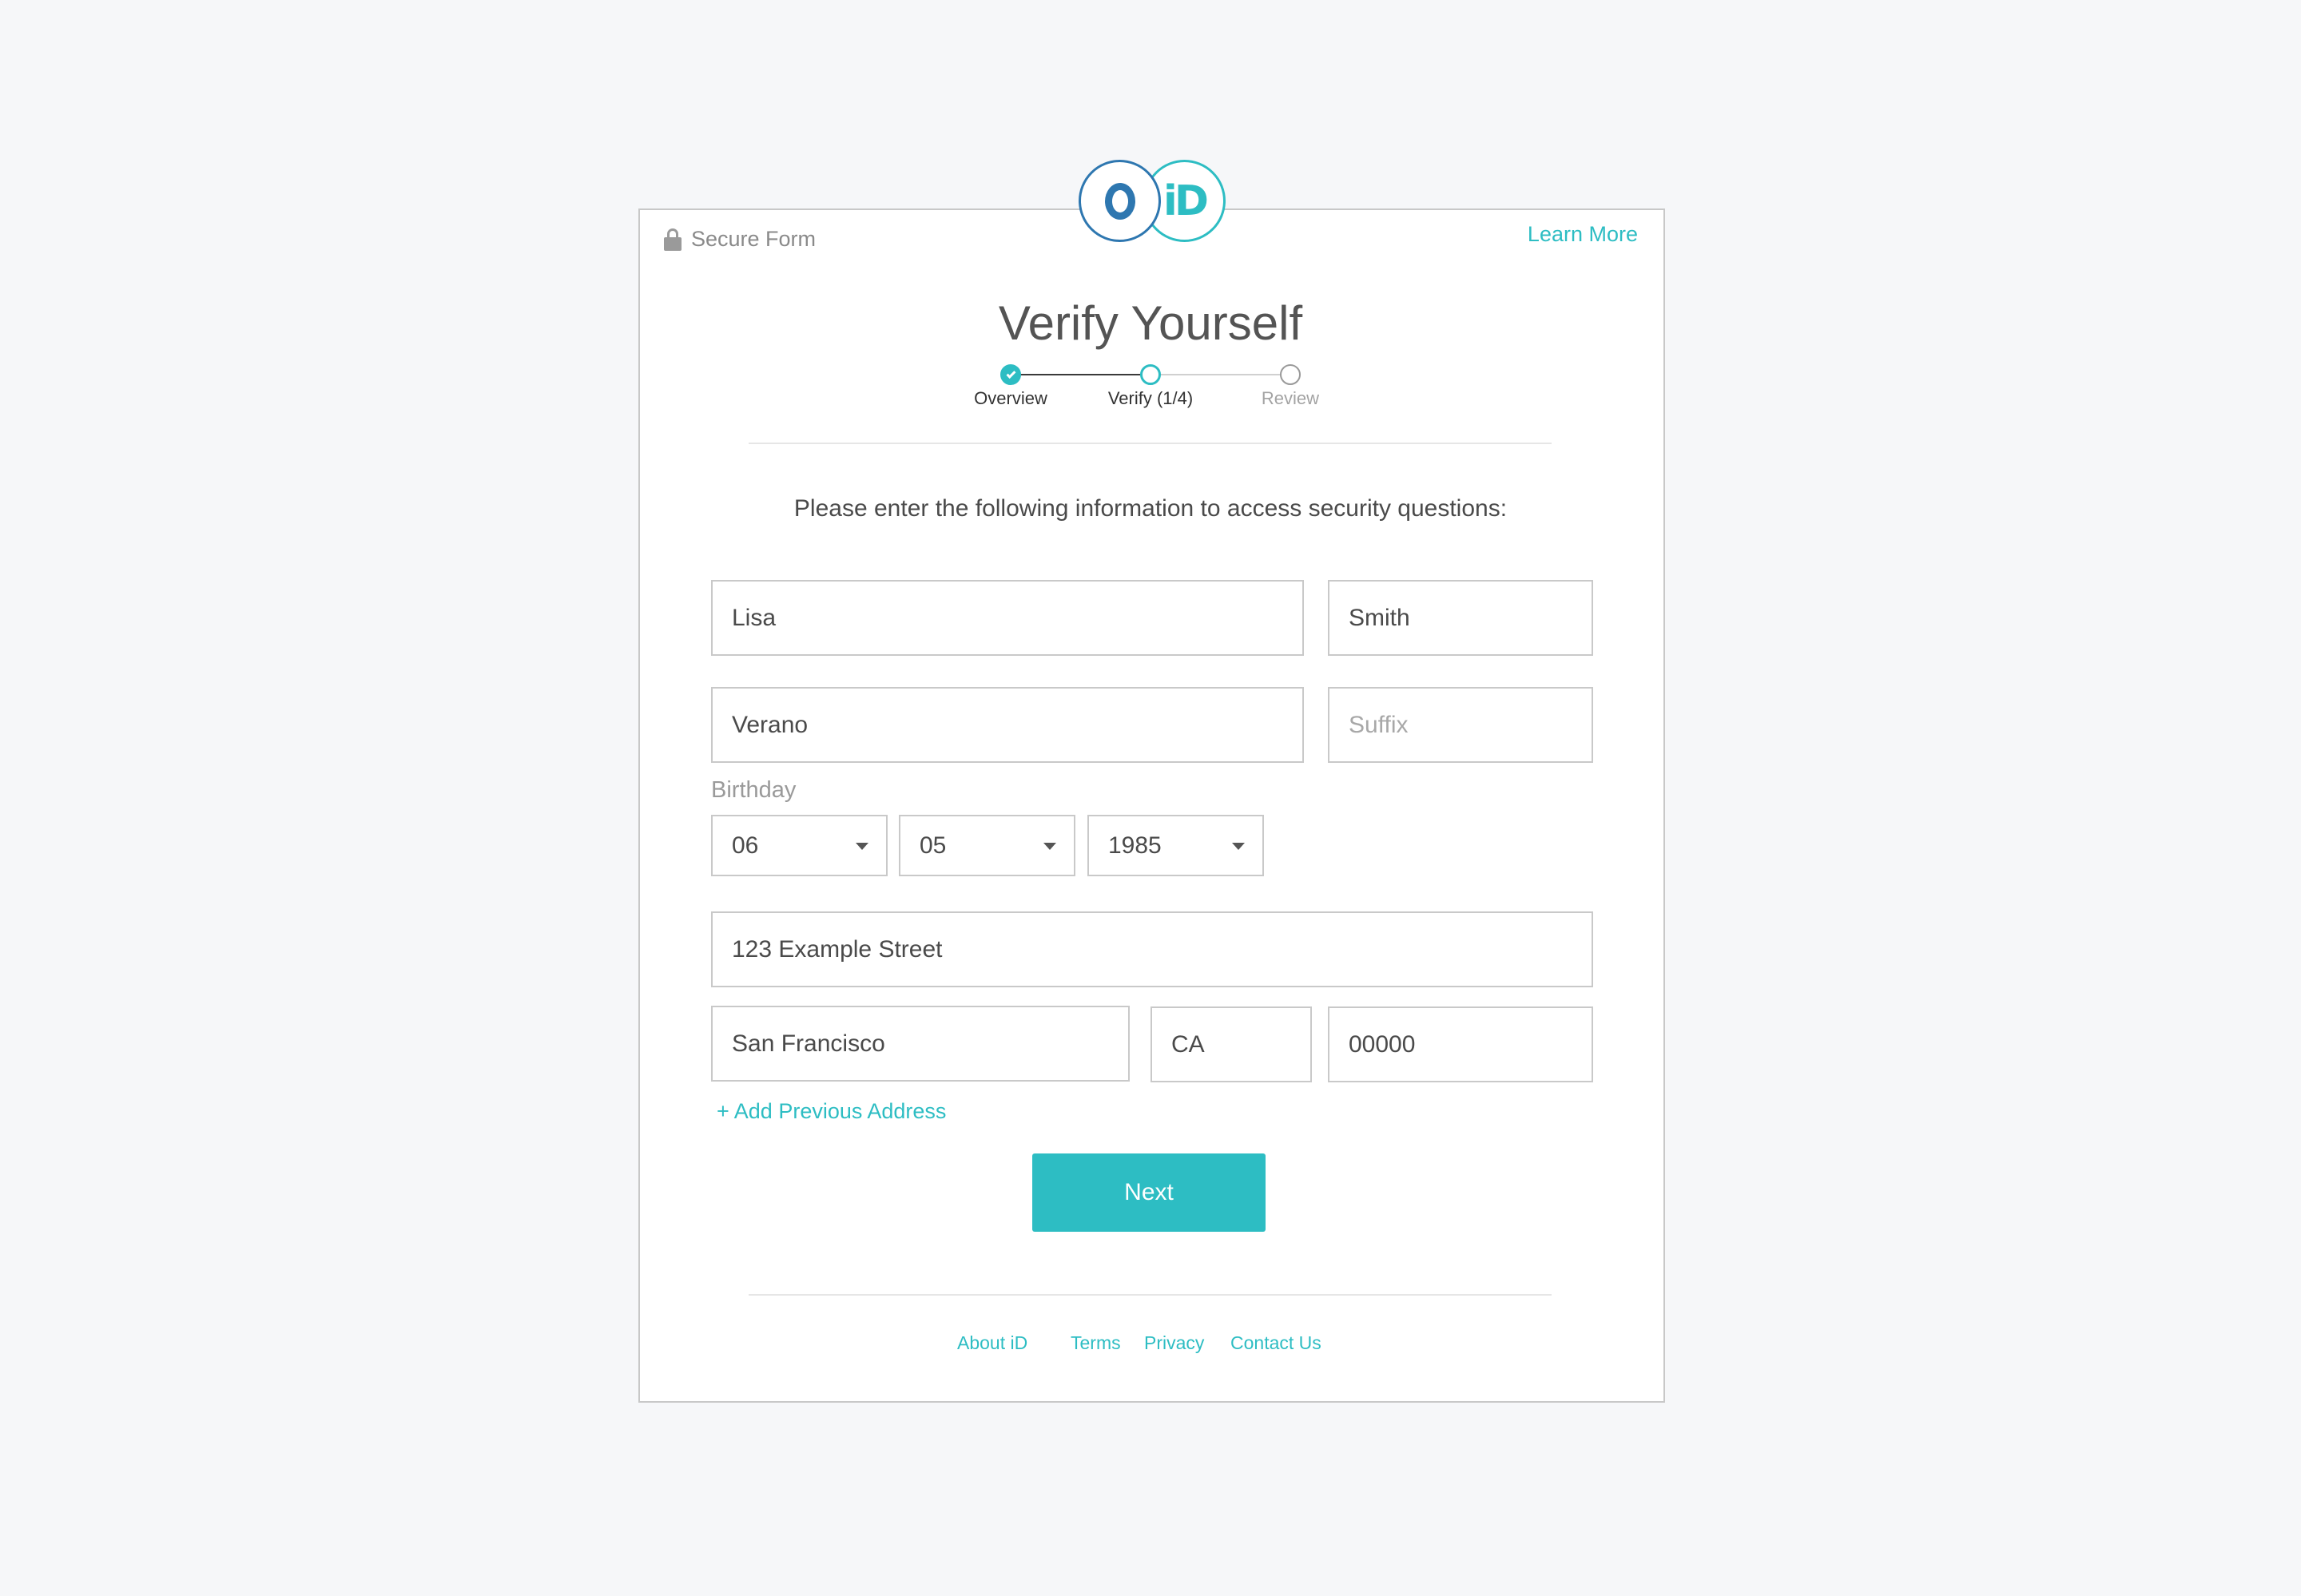 The image size is (2301, 1596). What do you see at coordinates (673, 239) in the screenshot?
I see `lock-icon` at bounding box center [673, 239].